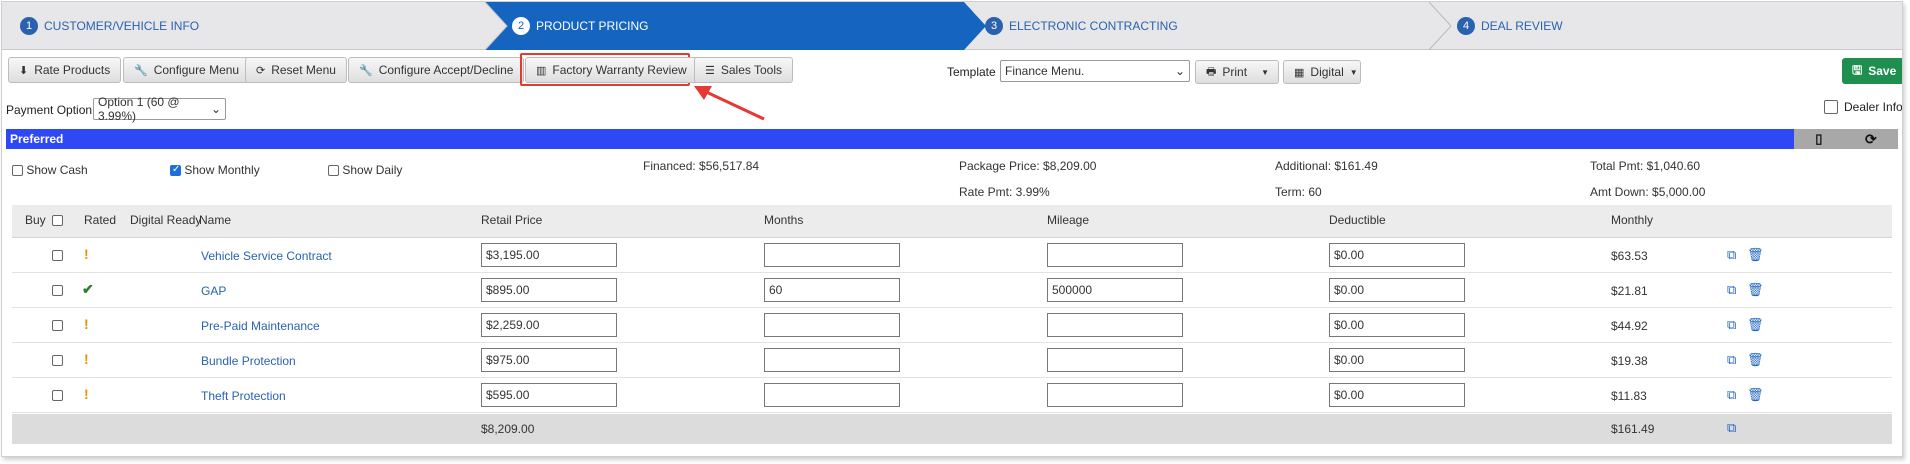  Describe the element at coordinates (1095, 71) in the screenshot. I see `template-select: Finance Menu. ⌄` at that location.